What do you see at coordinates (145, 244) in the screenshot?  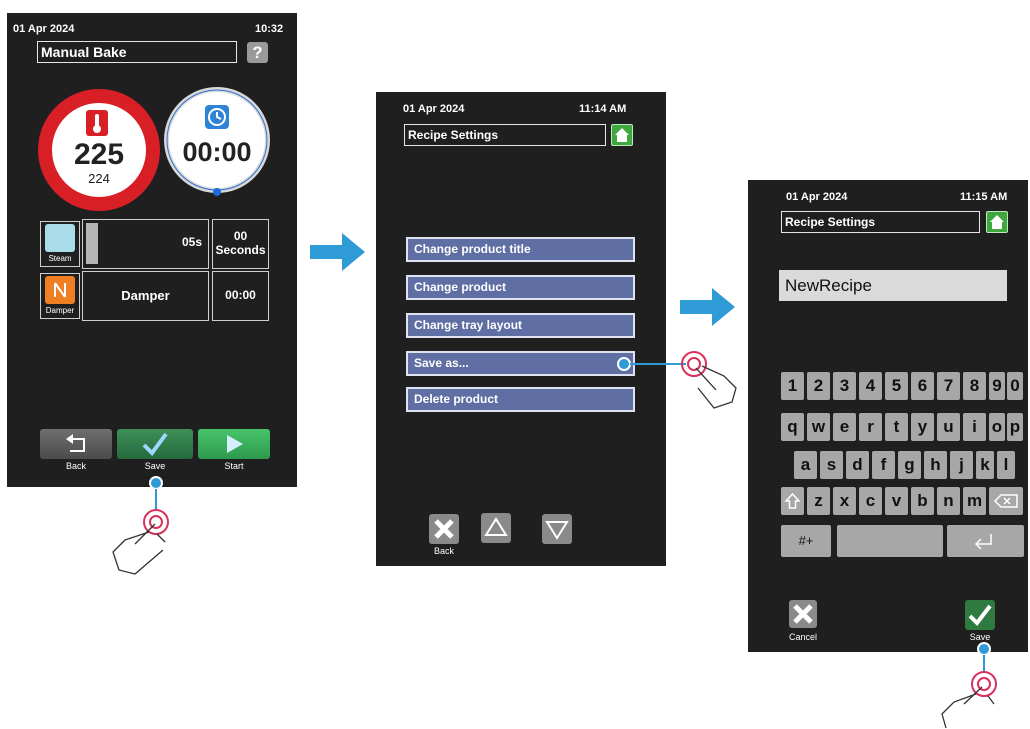 I see `steam-duration-slider: 05s` at bounding box center [145, 244].